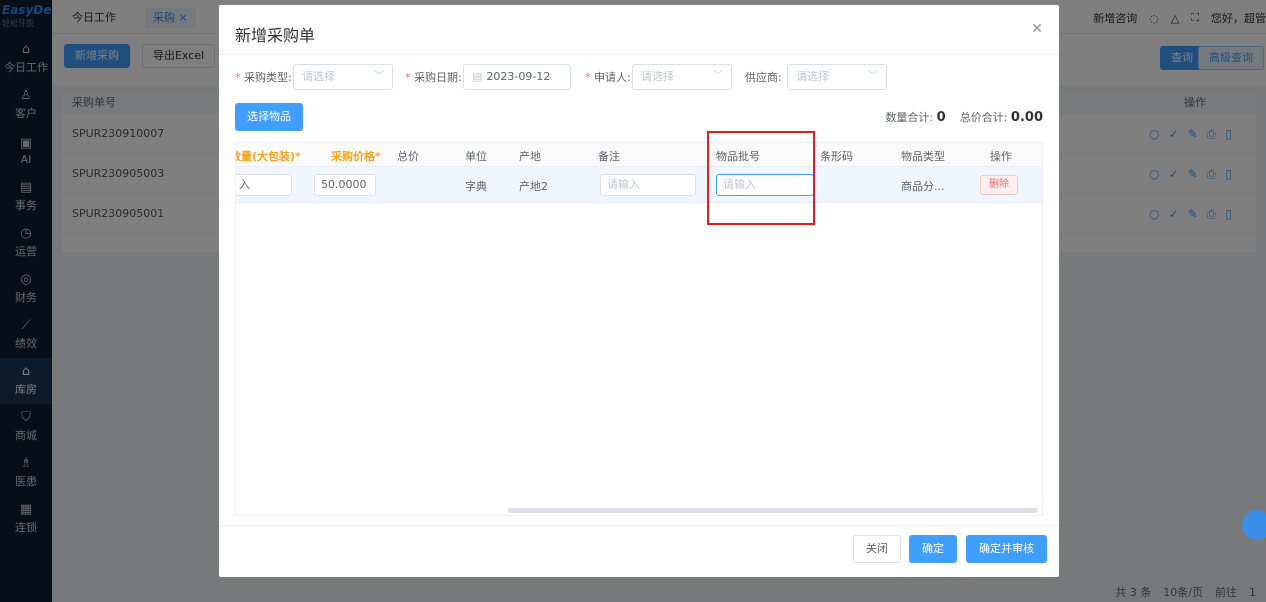  Describe the element at coordinates (408, 156) in the screenshot. I see `column-total: 总价` at that location.